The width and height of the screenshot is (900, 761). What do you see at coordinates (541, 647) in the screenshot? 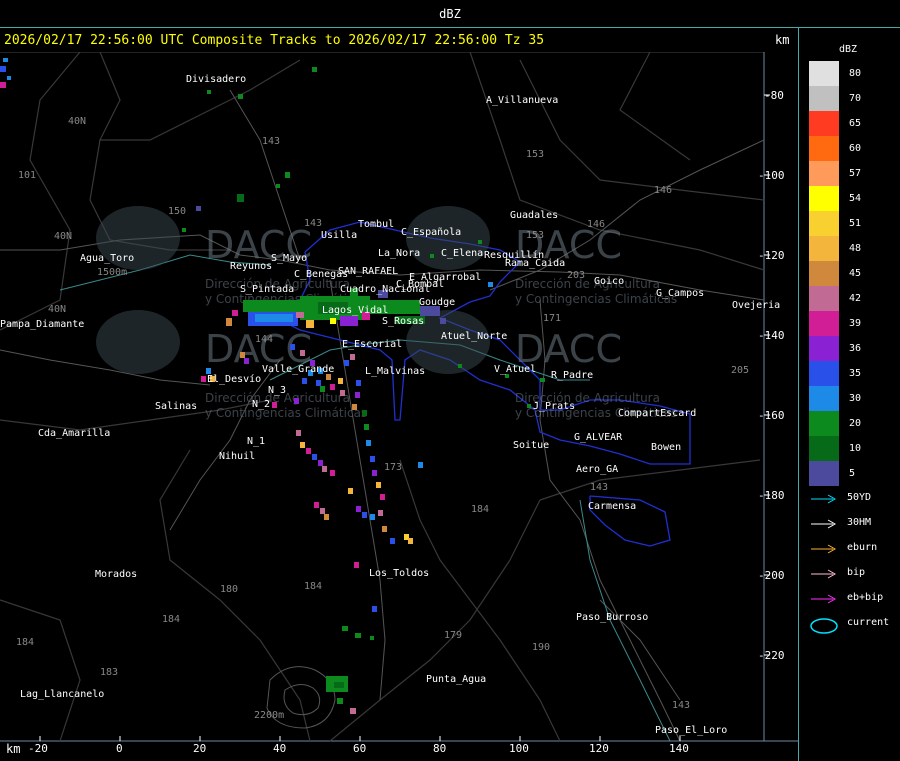
I see `road-number: 190` at bounding box center [541, 647].